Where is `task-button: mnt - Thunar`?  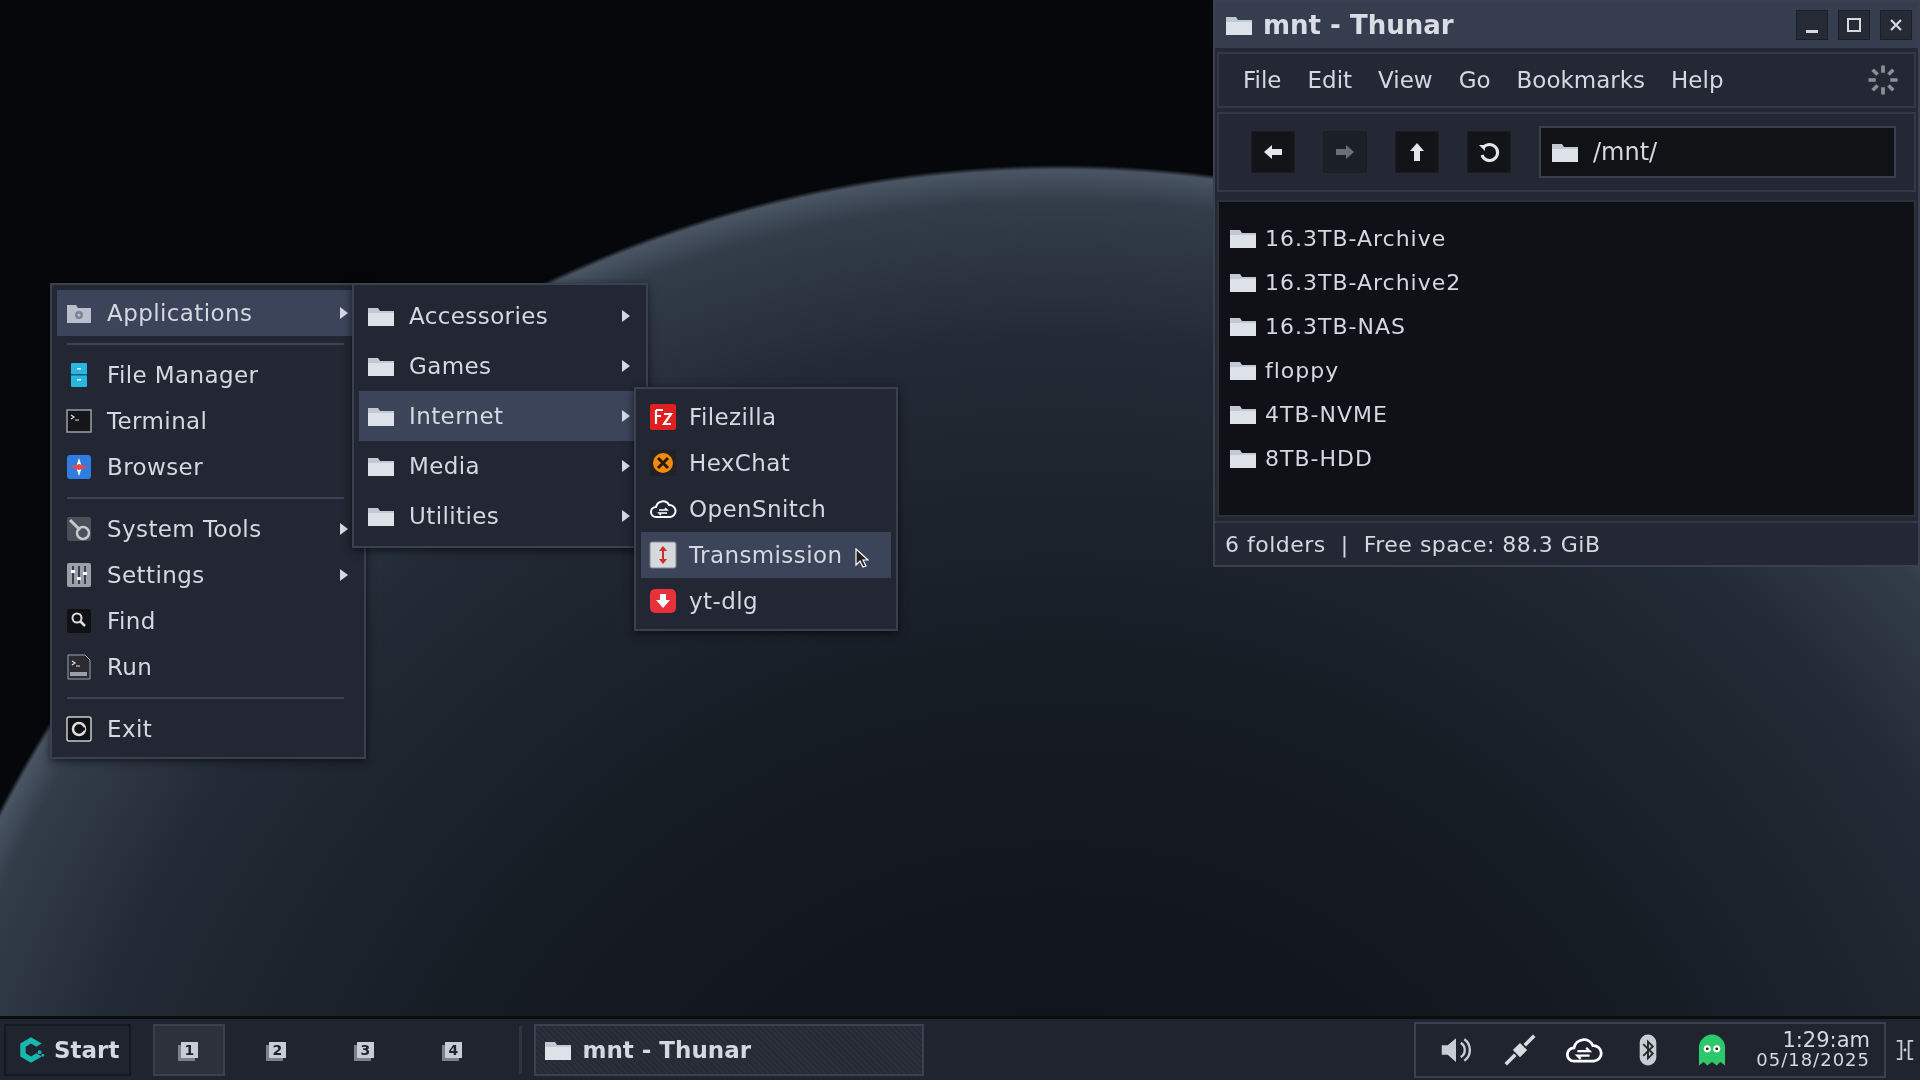 task-button: mnt - Thunar is located at coordinates (729, 1049).